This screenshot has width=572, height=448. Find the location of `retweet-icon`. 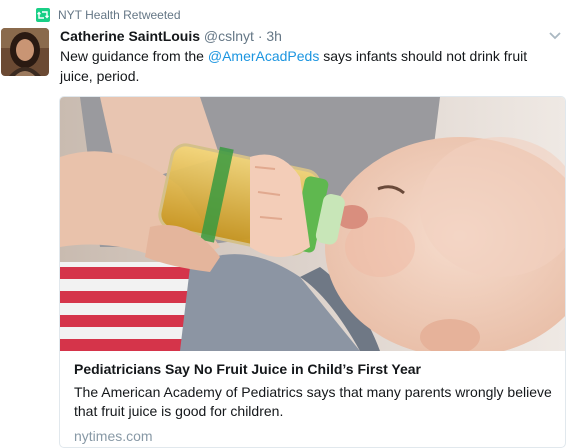

retweet-icon is located at coordinates (43, 15).